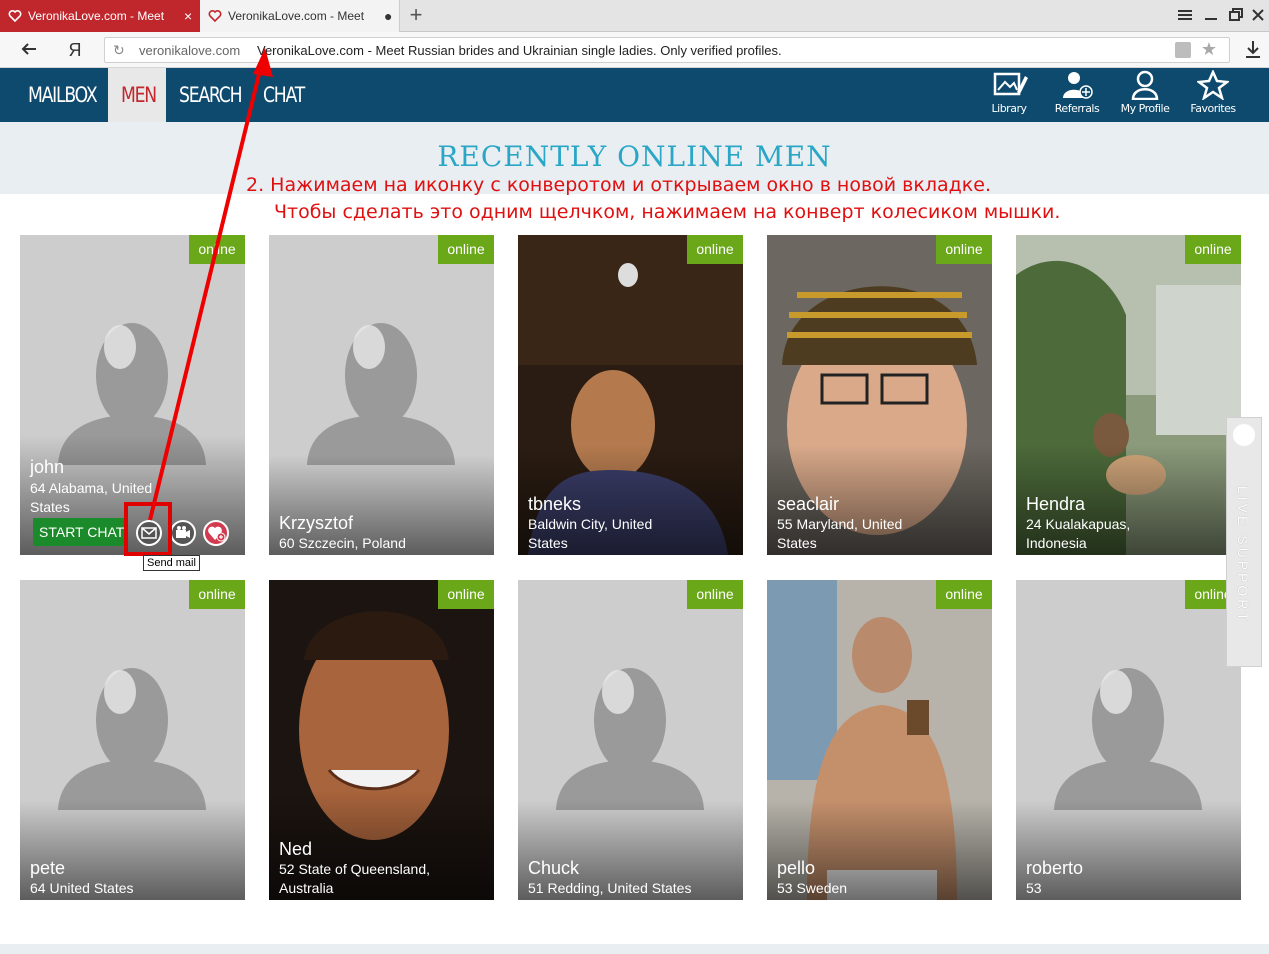 Image resolution: width=1269 pixels, height=954 pixels. What do you see at coordinates (1253, 51) in the screenshot?
I see `download-icon` at bounding box center [1253, 51].